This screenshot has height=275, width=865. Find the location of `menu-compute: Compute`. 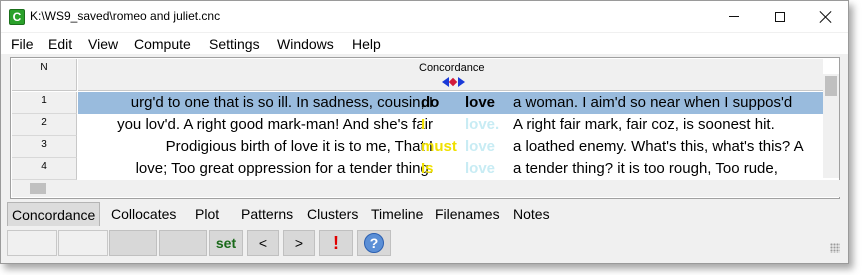

menu-compute: Compute is located at coordinates (162, 44).